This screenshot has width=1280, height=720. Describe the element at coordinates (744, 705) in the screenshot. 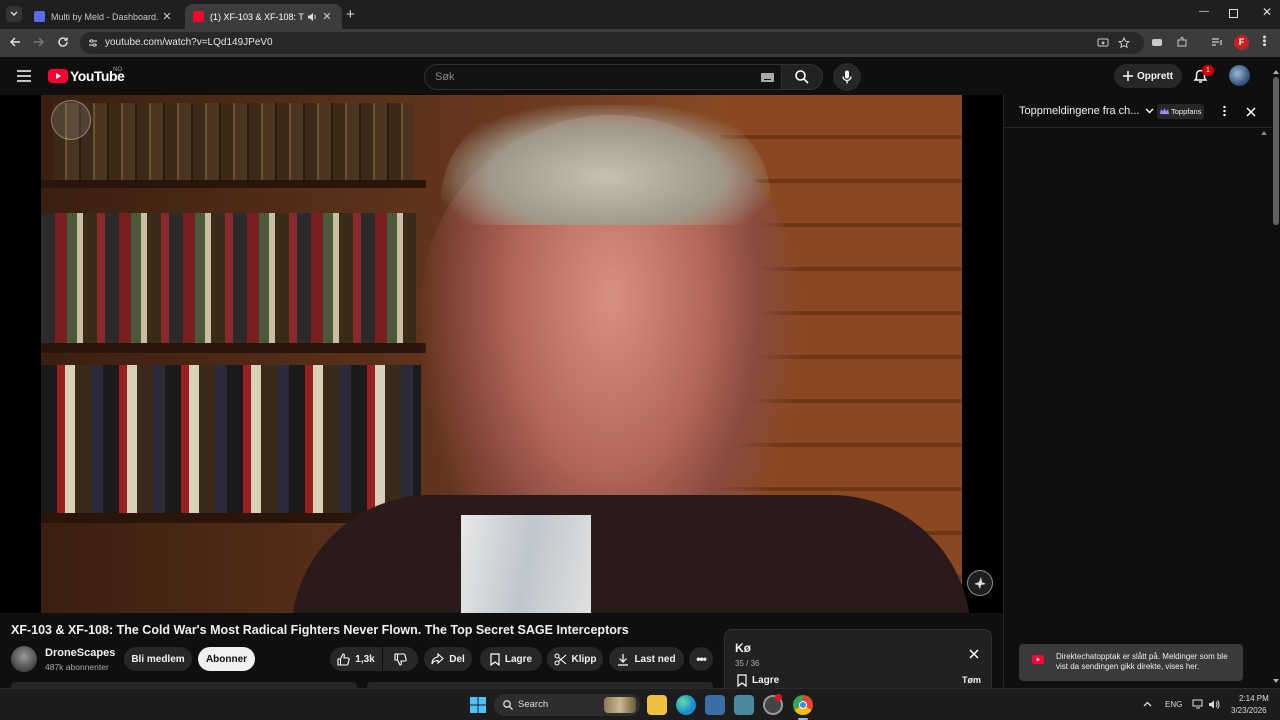

I see `photos-app-icon` at that location.